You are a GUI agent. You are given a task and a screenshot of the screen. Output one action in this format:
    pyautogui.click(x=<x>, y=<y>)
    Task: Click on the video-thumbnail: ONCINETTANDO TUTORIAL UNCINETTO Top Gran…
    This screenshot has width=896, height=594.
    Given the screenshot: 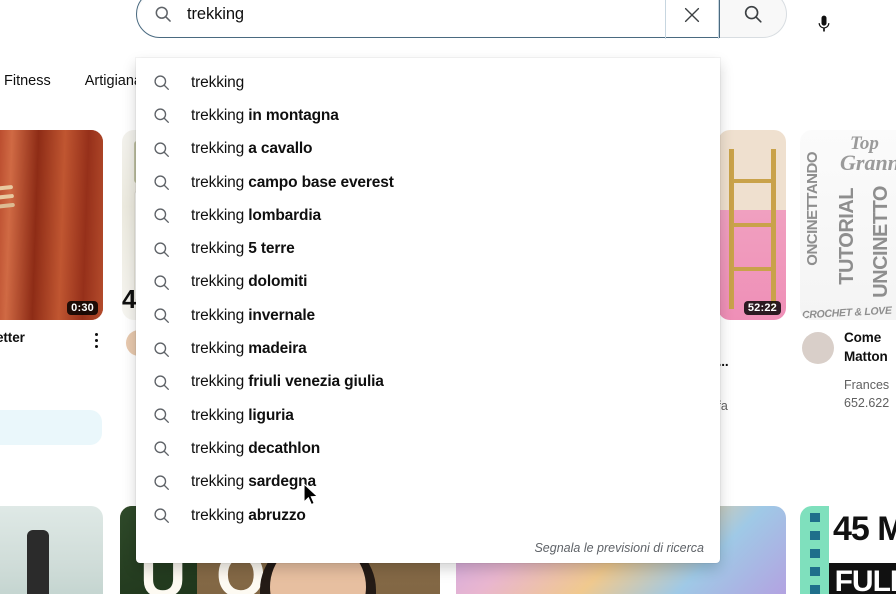 What is the action you would take?
    pyautogui.click(x=848, y=225)
    